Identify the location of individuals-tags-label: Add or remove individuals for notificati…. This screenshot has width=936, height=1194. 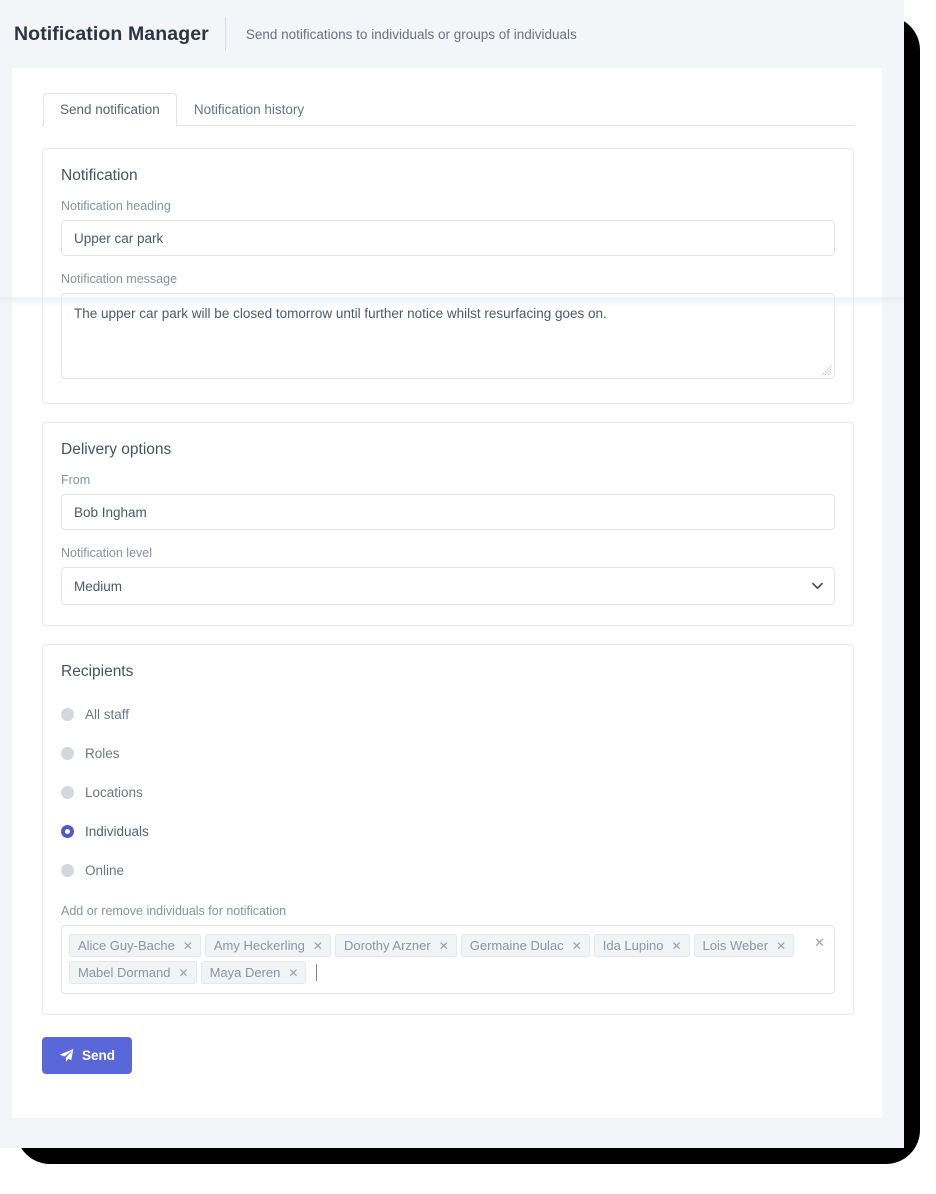
(174, 911).